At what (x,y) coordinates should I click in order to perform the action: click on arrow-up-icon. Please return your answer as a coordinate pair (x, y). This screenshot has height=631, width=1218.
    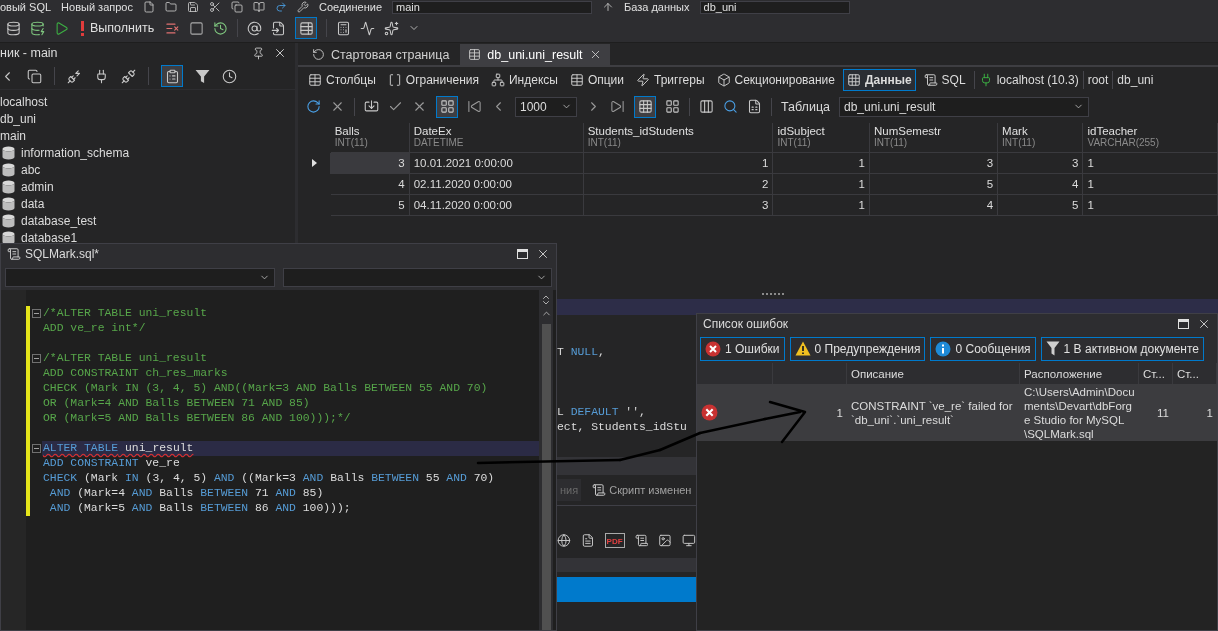
    Looking at the image, I should click on (608, 7).